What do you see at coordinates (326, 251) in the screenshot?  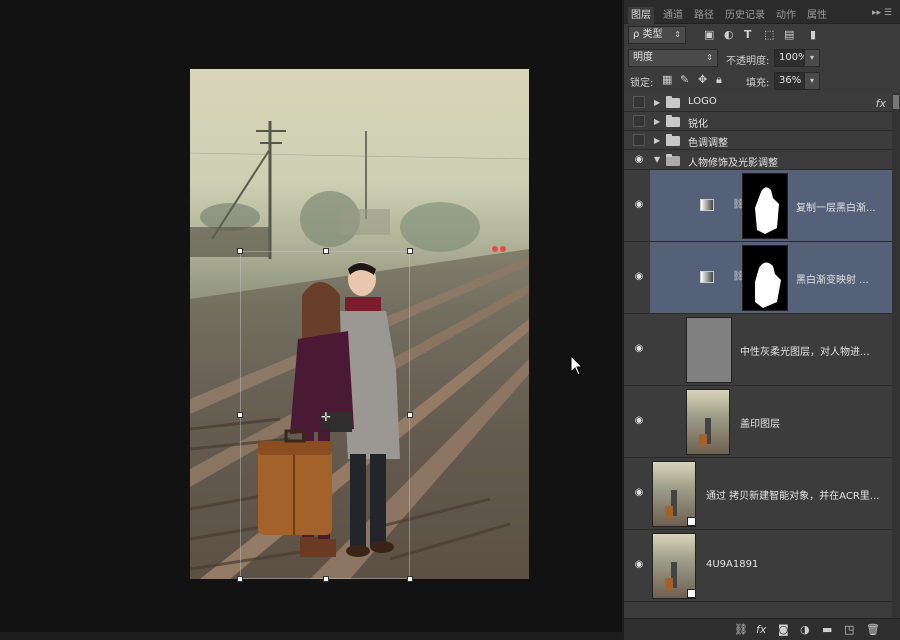 I see `transform-handle-top` at bounding box center [326, 251].